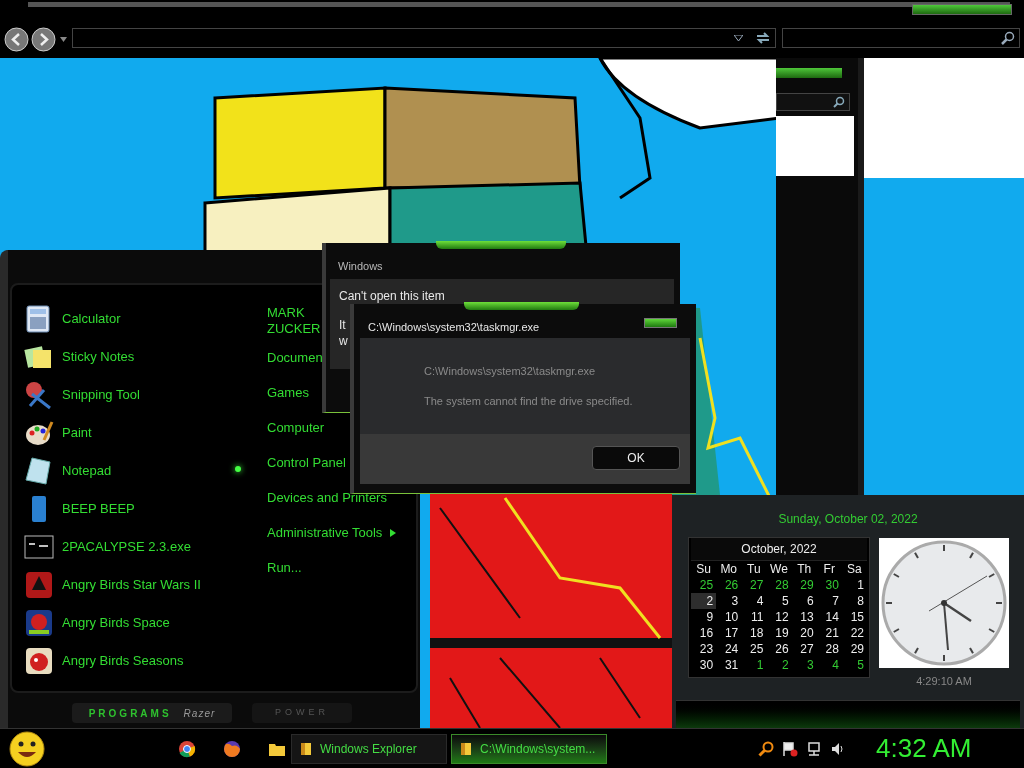 Image resolution: width=1024 pixels, height=768 pixels. I want to click on programs-label: PROGRAMS, so click(130, 713).